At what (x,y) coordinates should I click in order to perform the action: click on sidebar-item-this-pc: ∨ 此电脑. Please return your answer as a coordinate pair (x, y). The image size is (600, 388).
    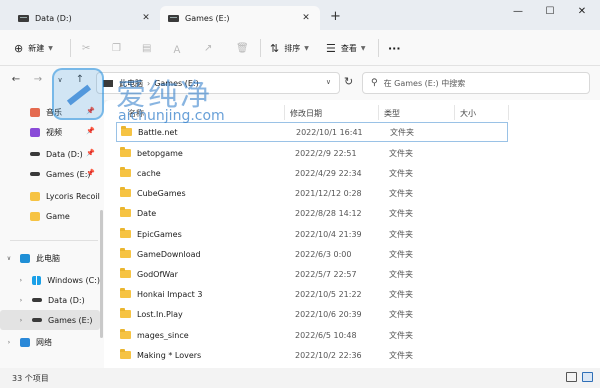
    Looking at the image, I should click on (50, 258).